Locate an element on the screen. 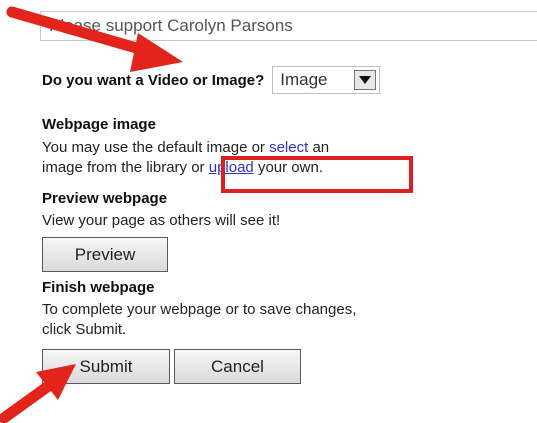  media-type-select: Image is located at coordinates (326, 80).